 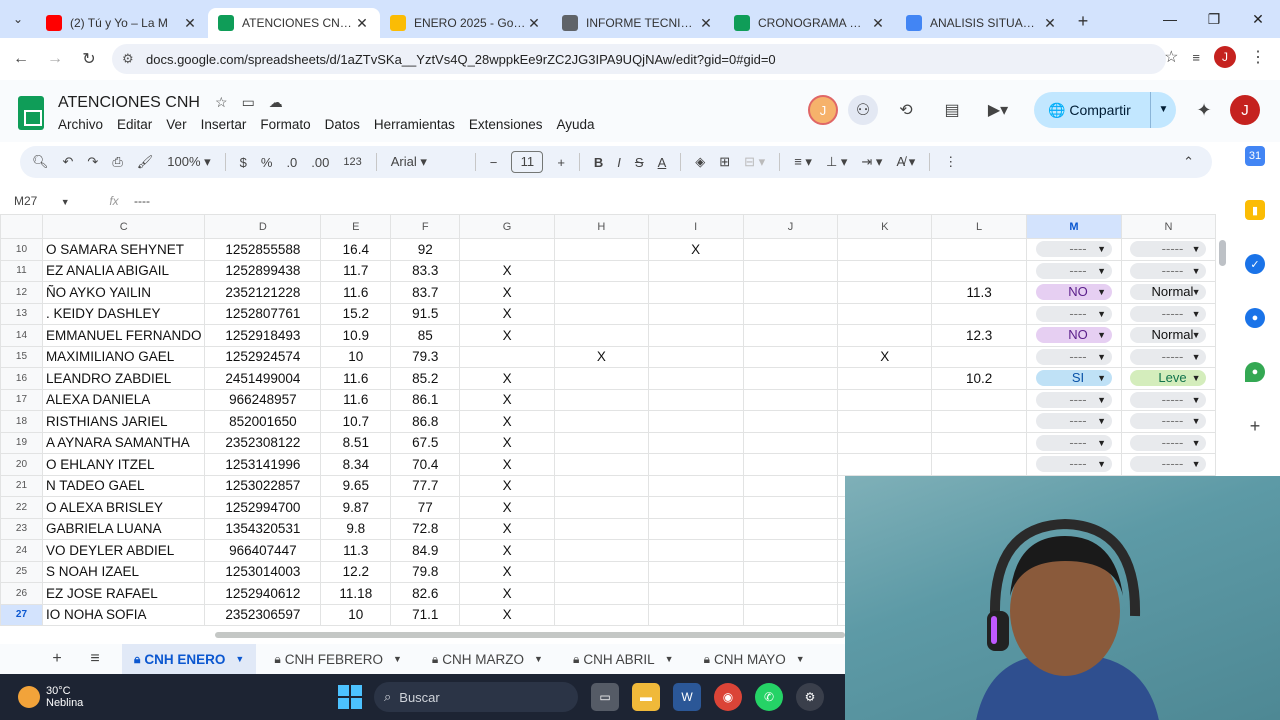 What do you see at coordinates (979, 335) in the screenshot?
I see `cell-l: 12.3` at bounding box center [979, 335].